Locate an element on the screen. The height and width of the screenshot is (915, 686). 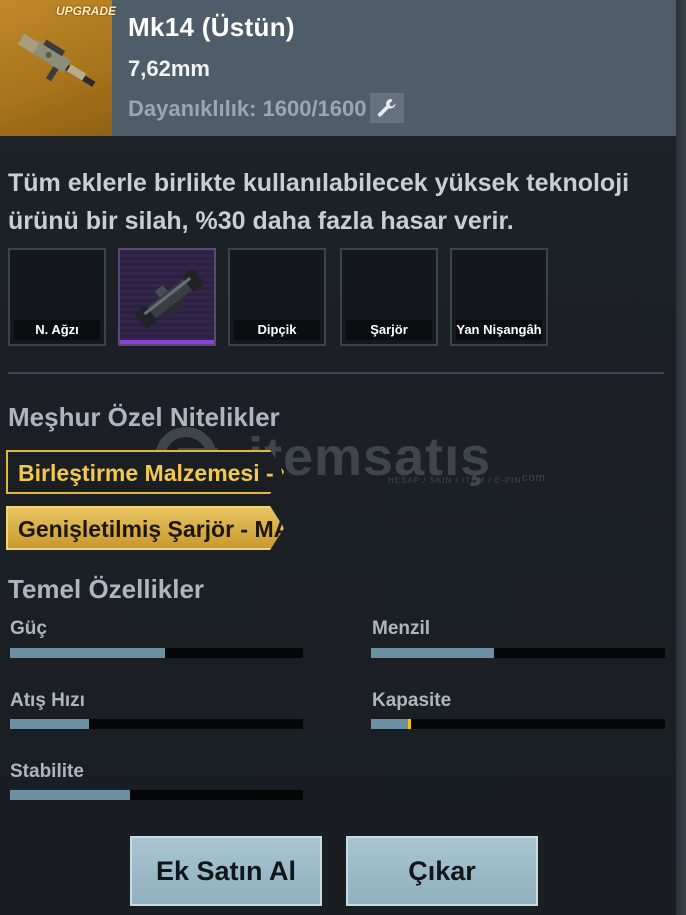
special-tag-extended-mag: Genişletilmiş Şarjör - MAX is located at coordinates (145, 528).